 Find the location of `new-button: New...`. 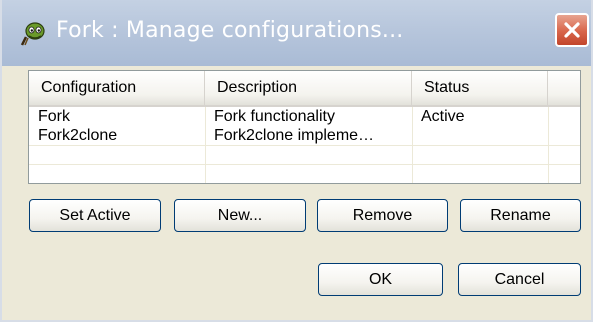

new-button: New... is located at coordinates (240, 215).